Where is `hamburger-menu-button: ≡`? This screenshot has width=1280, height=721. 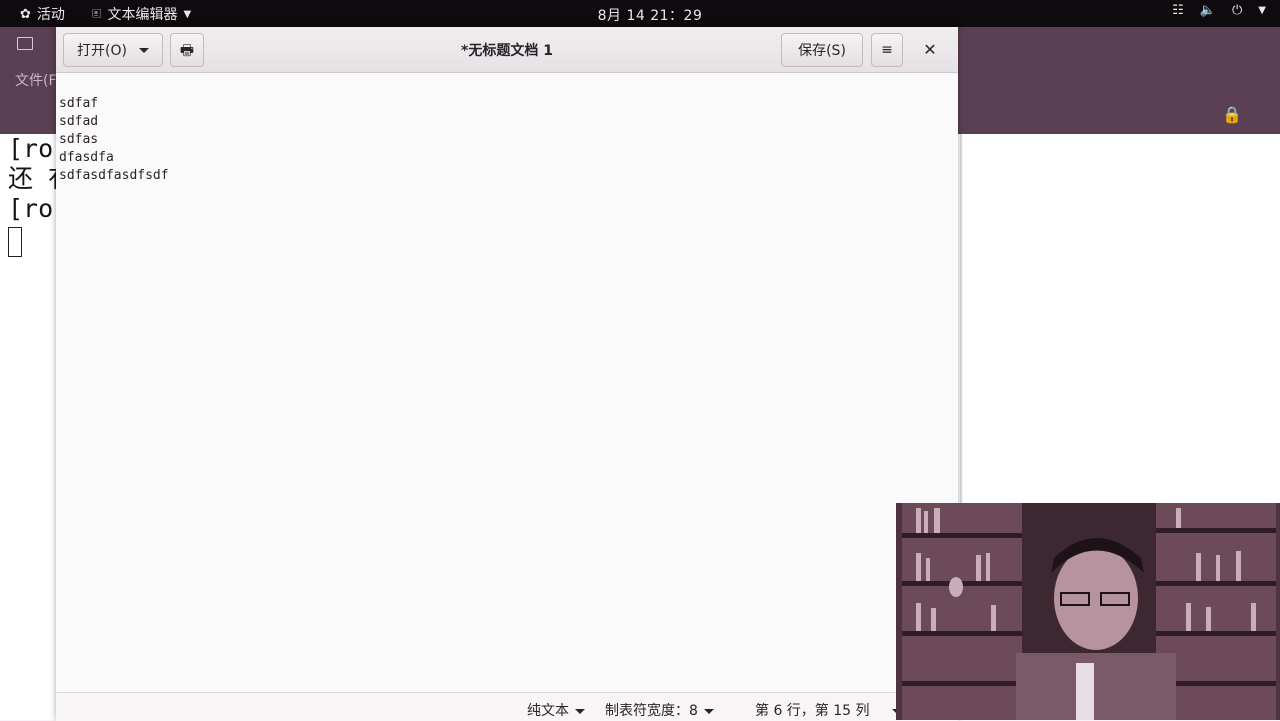
hamburger-menu-button: ≡ is located at coordinates (887, 50).